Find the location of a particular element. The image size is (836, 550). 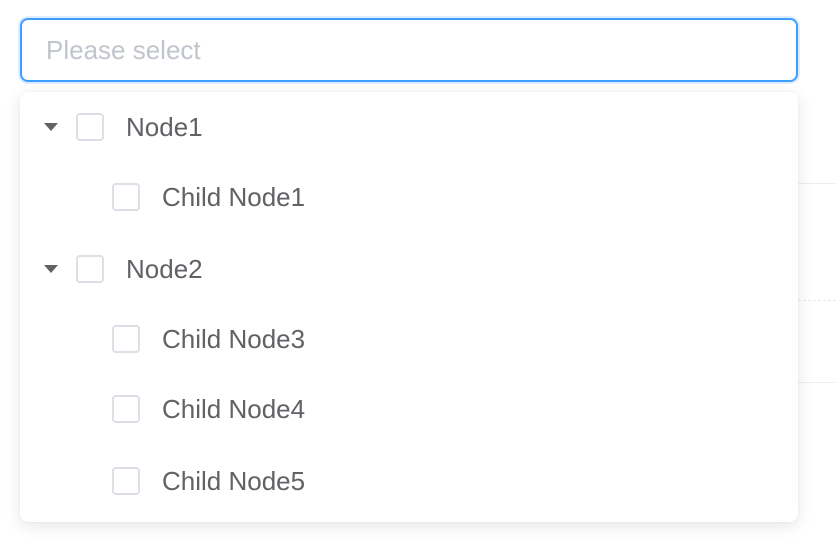

tree-node-child-node5: Child Node5 is located at coordinates (409, 481).